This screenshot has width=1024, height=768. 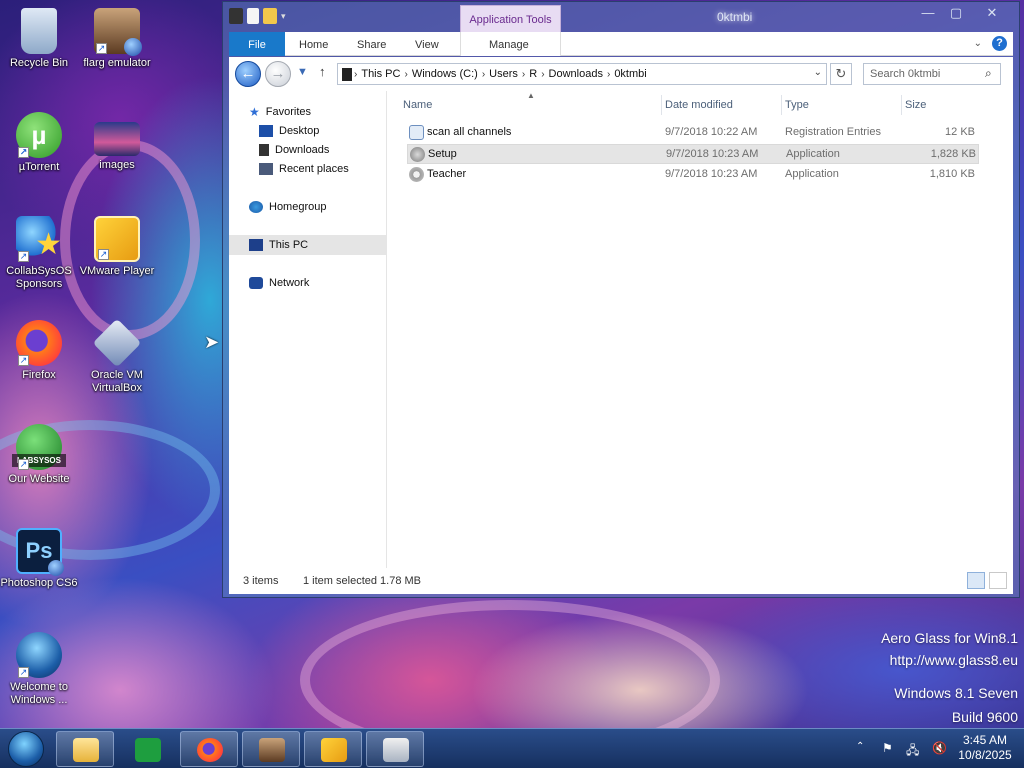 What do you see at coordinates (212, 342) in the screenshot?
I see `mouse-cursor-icon: ➤` at bounding box center [212, 342].